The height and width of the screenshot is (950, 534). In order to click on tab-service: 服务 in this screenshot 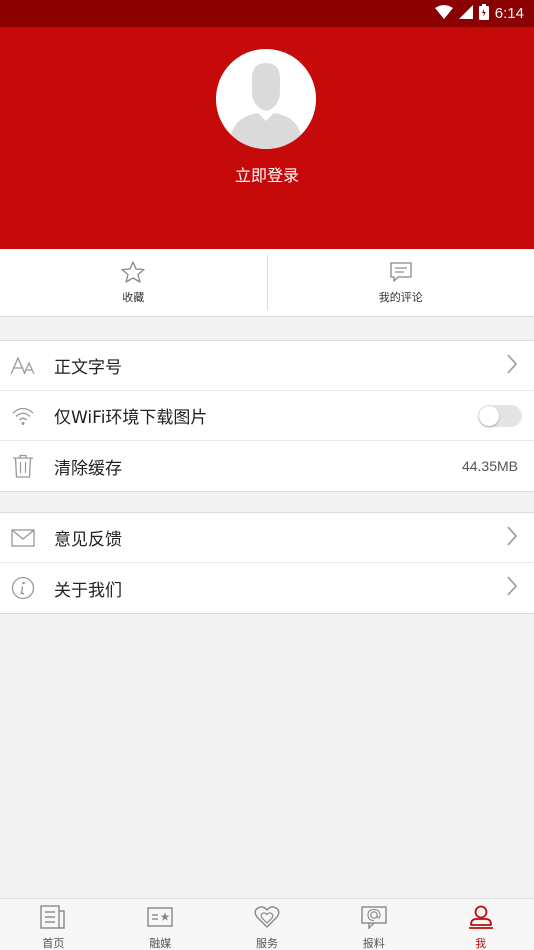, I will do `click(267, 924)`.